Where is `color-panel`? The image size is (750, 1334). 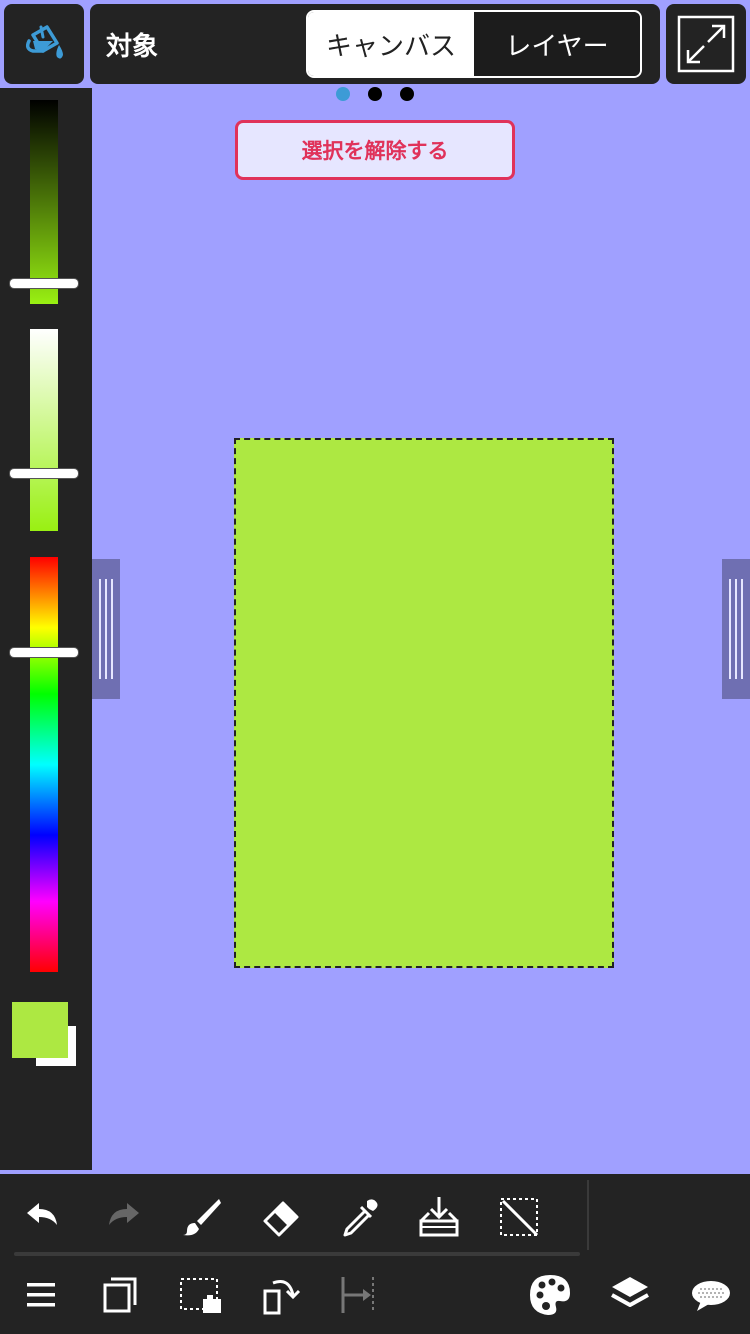 color-panel is located at coordinates (46, 629).